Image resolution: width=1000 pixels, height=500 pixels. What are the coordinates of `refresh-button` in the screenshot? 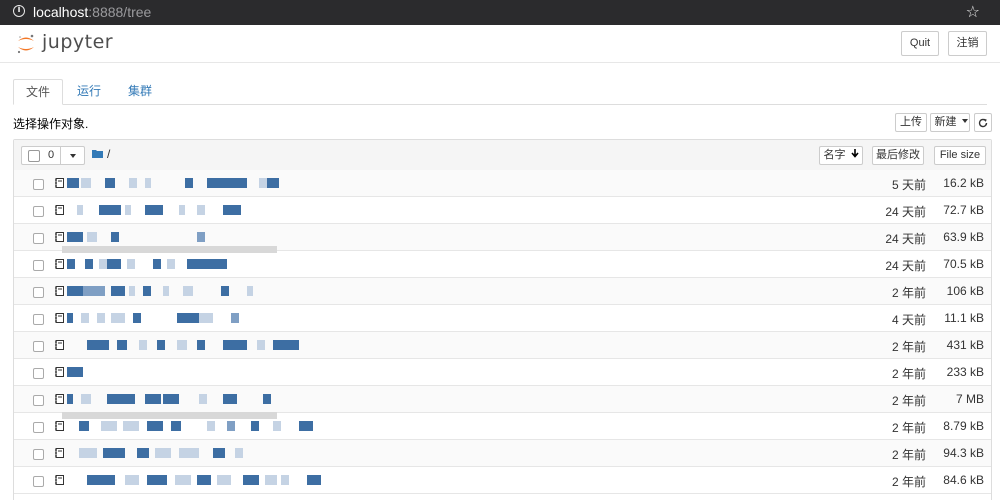 It's located at (983, 122).